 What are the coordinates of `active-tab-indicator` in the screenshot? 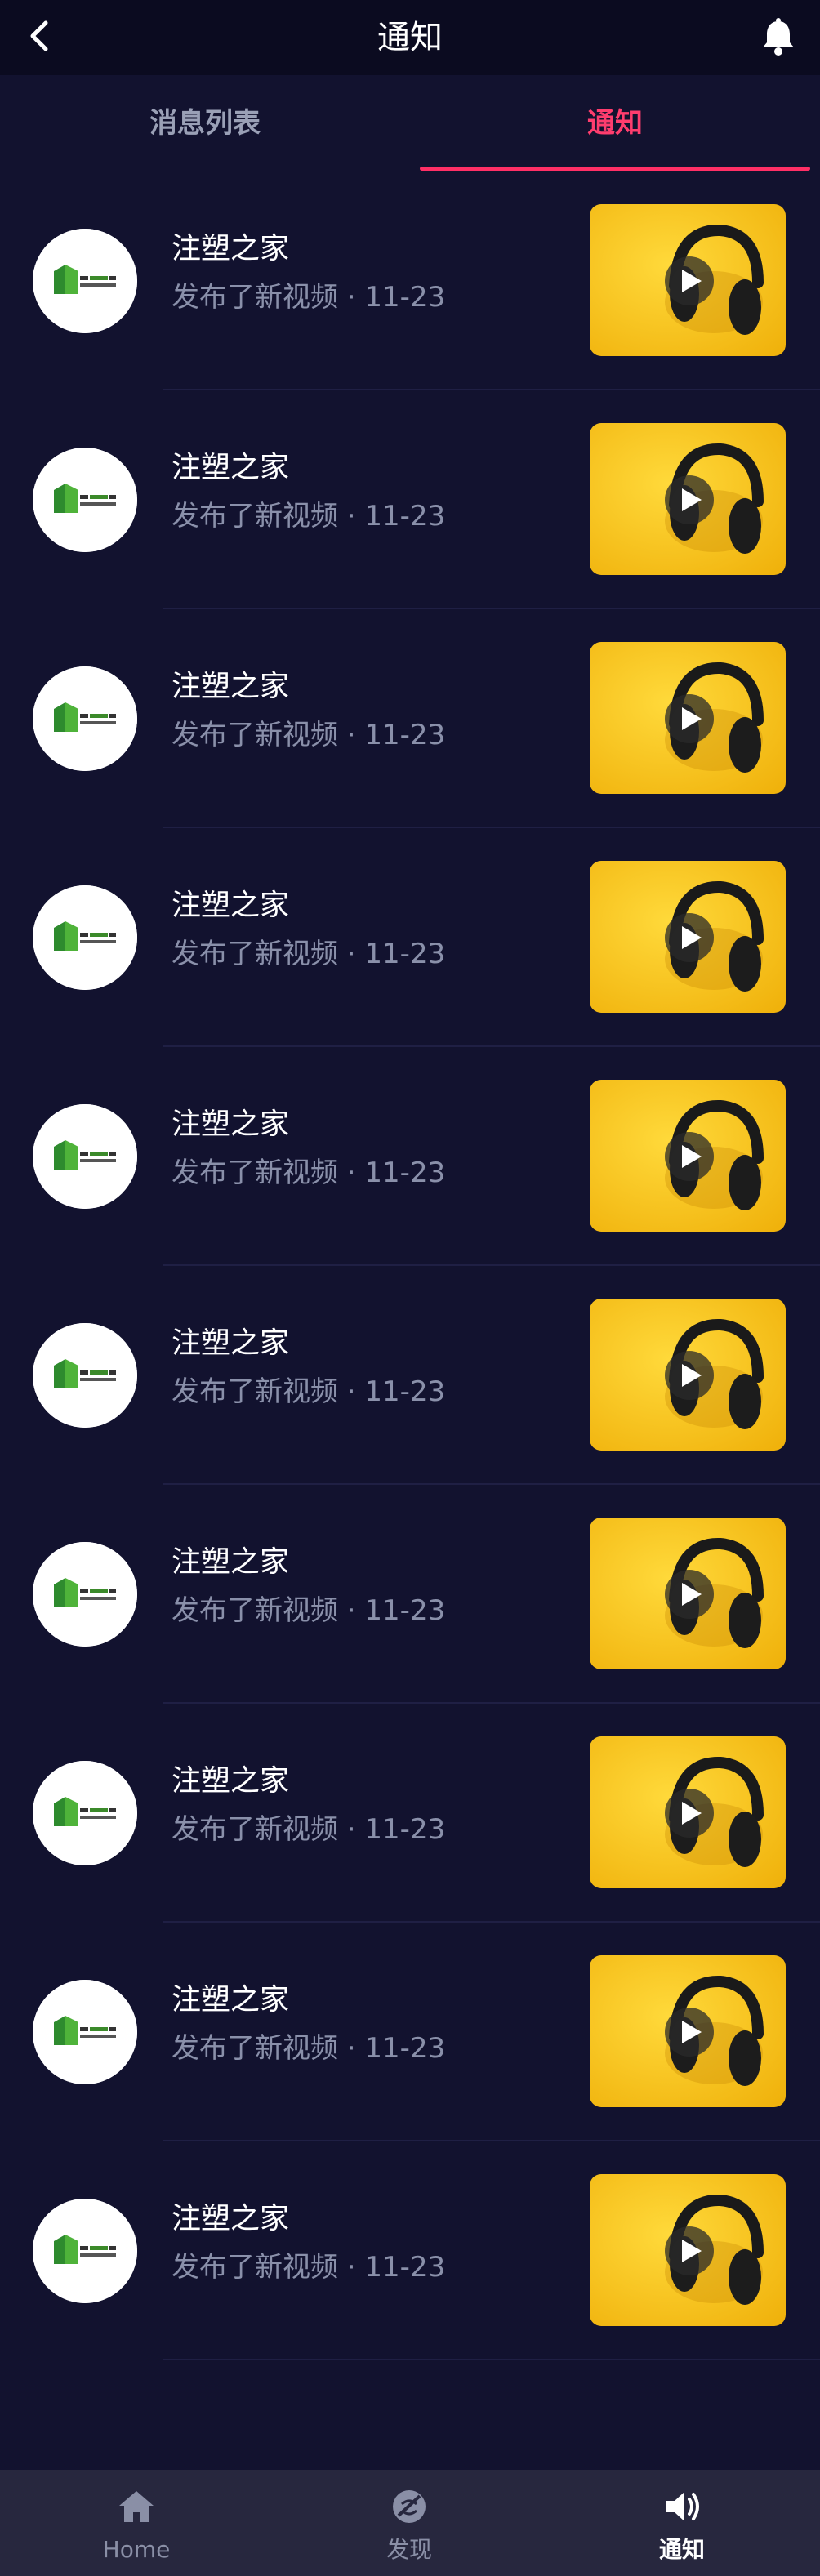 It's located at (615, 169).